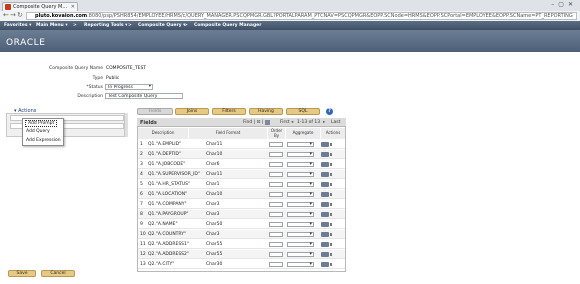 Image resolution: width=580 pixels, height=284 pixels. Describe the element at coordinates (276, 133) in the screenshot. I see `column-header-order-by: Order By` at that location.